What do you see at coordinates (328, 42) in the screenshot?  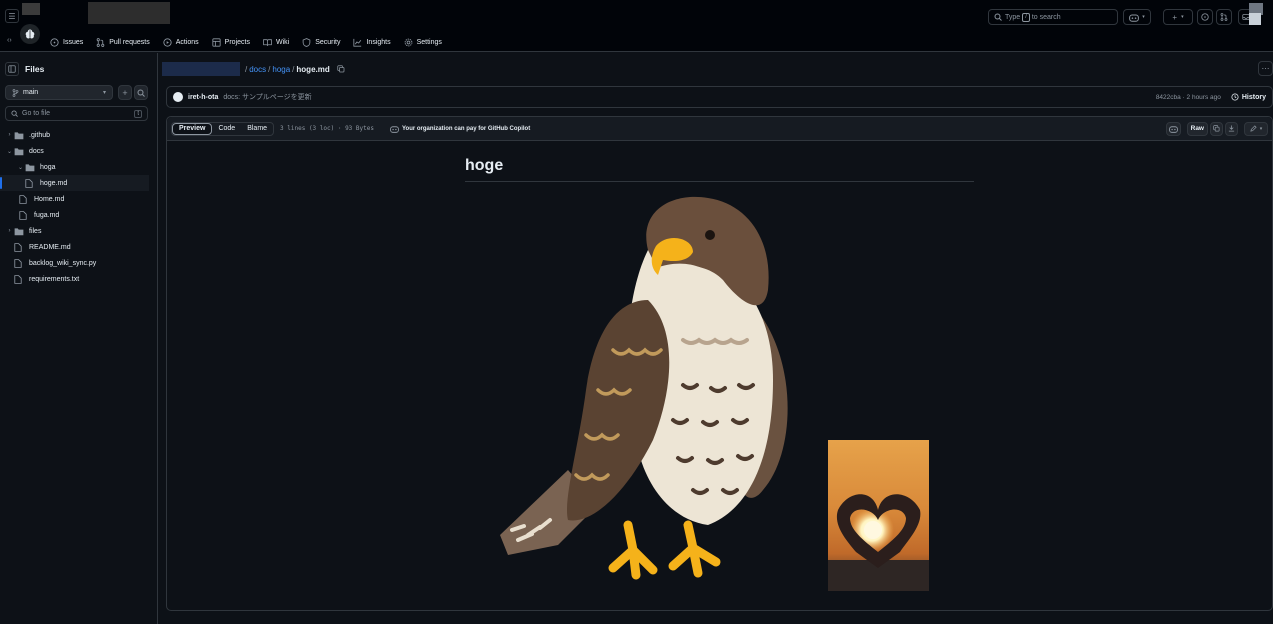 I see `tab-label: Security` at bounding box center [328, 42].